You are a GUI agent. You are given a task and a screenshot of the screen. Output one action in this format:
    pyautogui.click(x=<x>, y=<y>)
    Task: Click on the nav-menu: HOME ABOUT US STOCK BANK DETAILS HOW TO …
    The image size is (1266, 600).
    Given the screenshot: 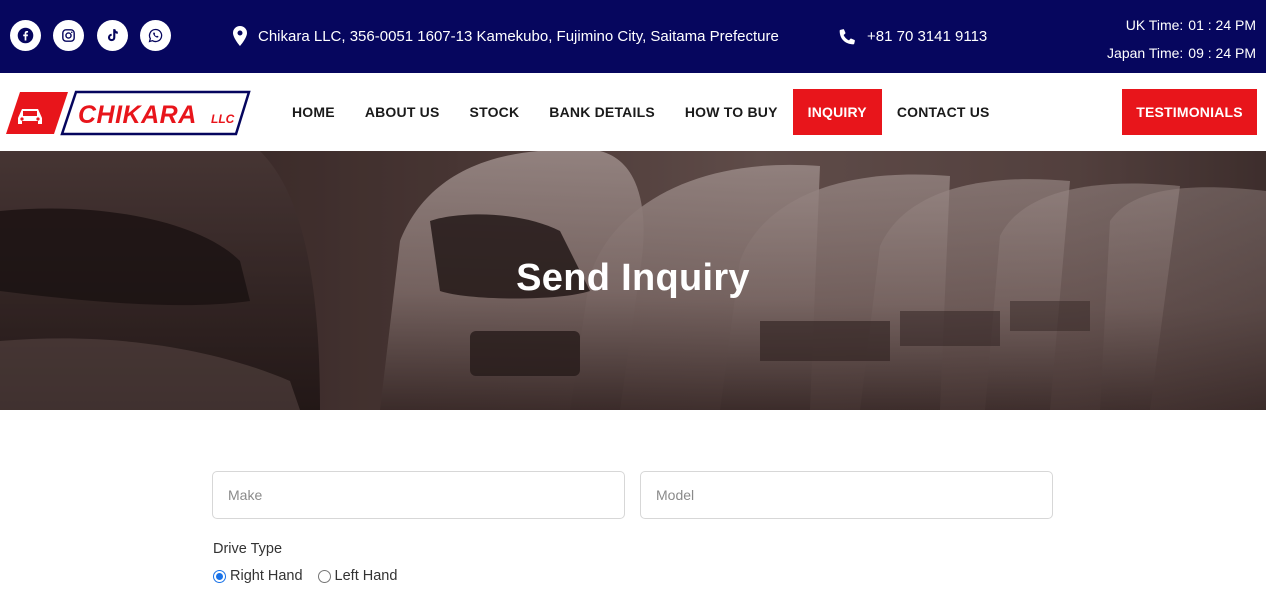 What is the action you would take?
    pyautogui.click(x=641, y=112)
    